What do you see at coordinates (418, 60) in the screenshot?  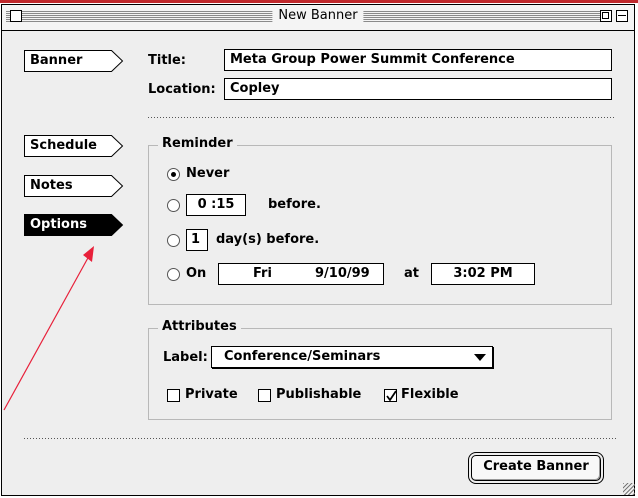 I see `title-field: Meta Group Power Summit Conference` at bounding box center [418, 60].